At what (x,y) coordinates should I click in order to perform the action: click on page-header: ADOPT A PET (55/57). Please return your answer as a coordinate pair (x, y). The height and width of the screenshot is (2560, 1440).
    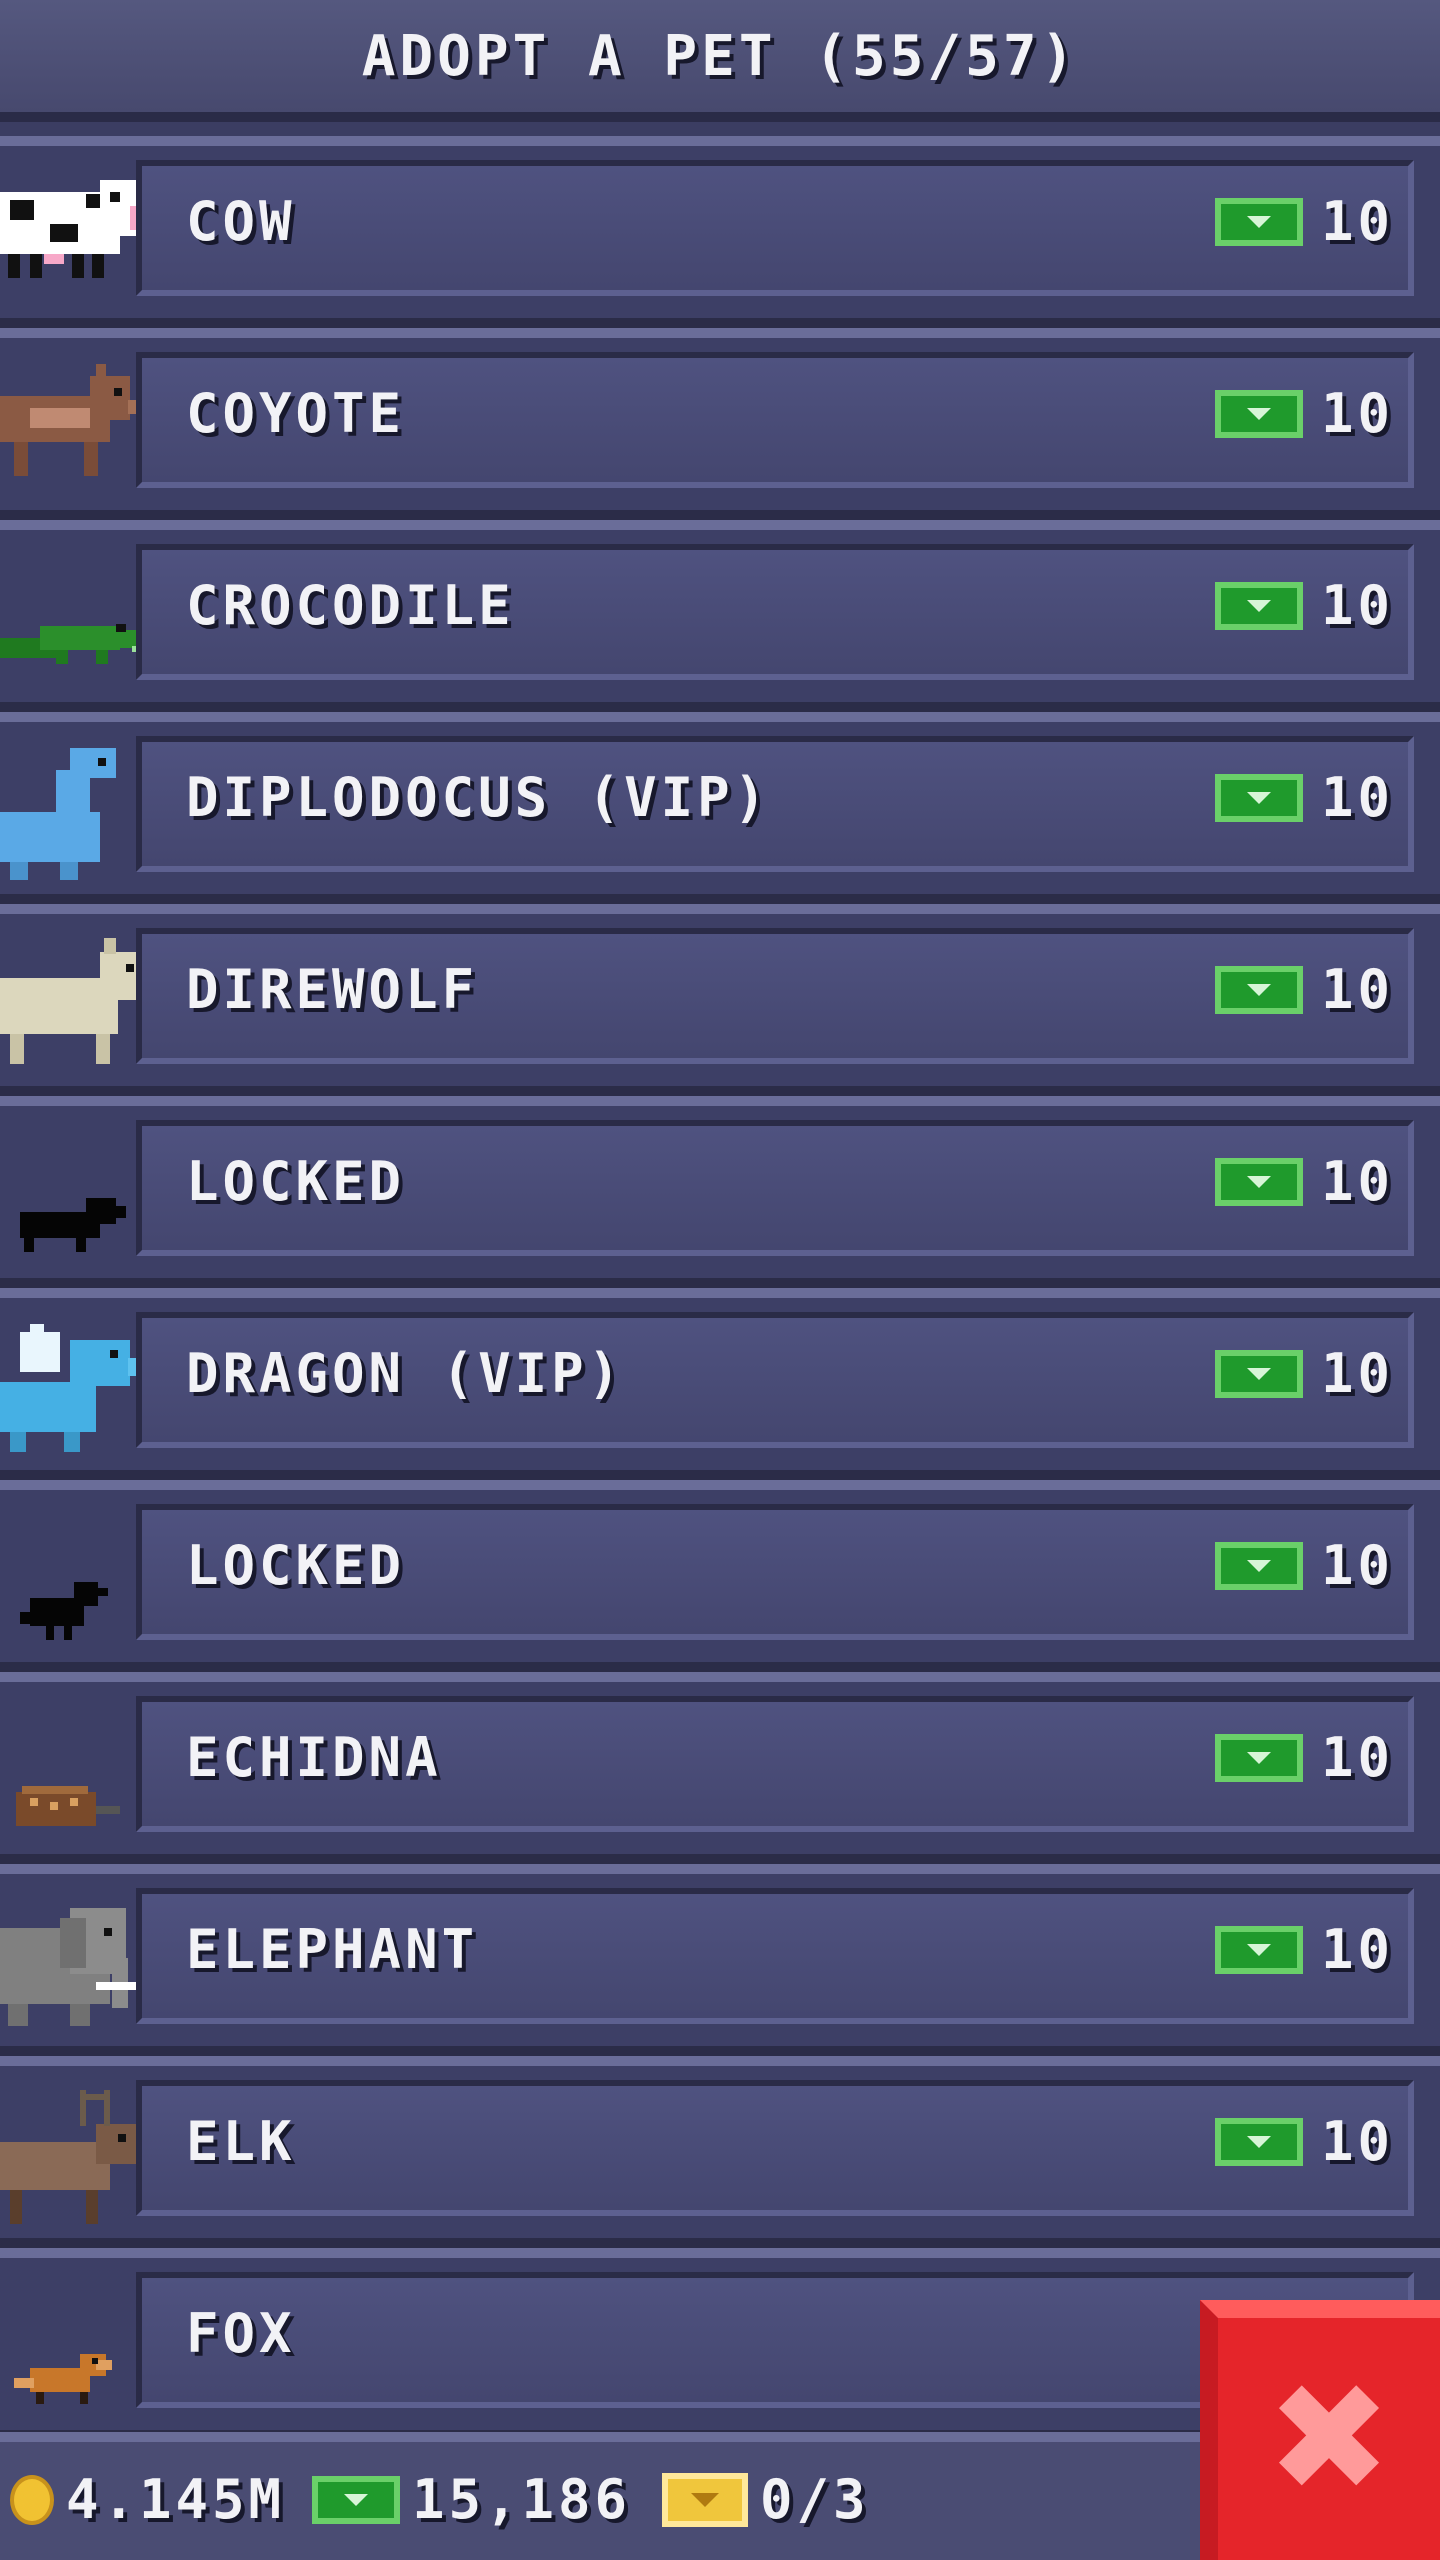
    Looking at the image, I should click on (720, 61).